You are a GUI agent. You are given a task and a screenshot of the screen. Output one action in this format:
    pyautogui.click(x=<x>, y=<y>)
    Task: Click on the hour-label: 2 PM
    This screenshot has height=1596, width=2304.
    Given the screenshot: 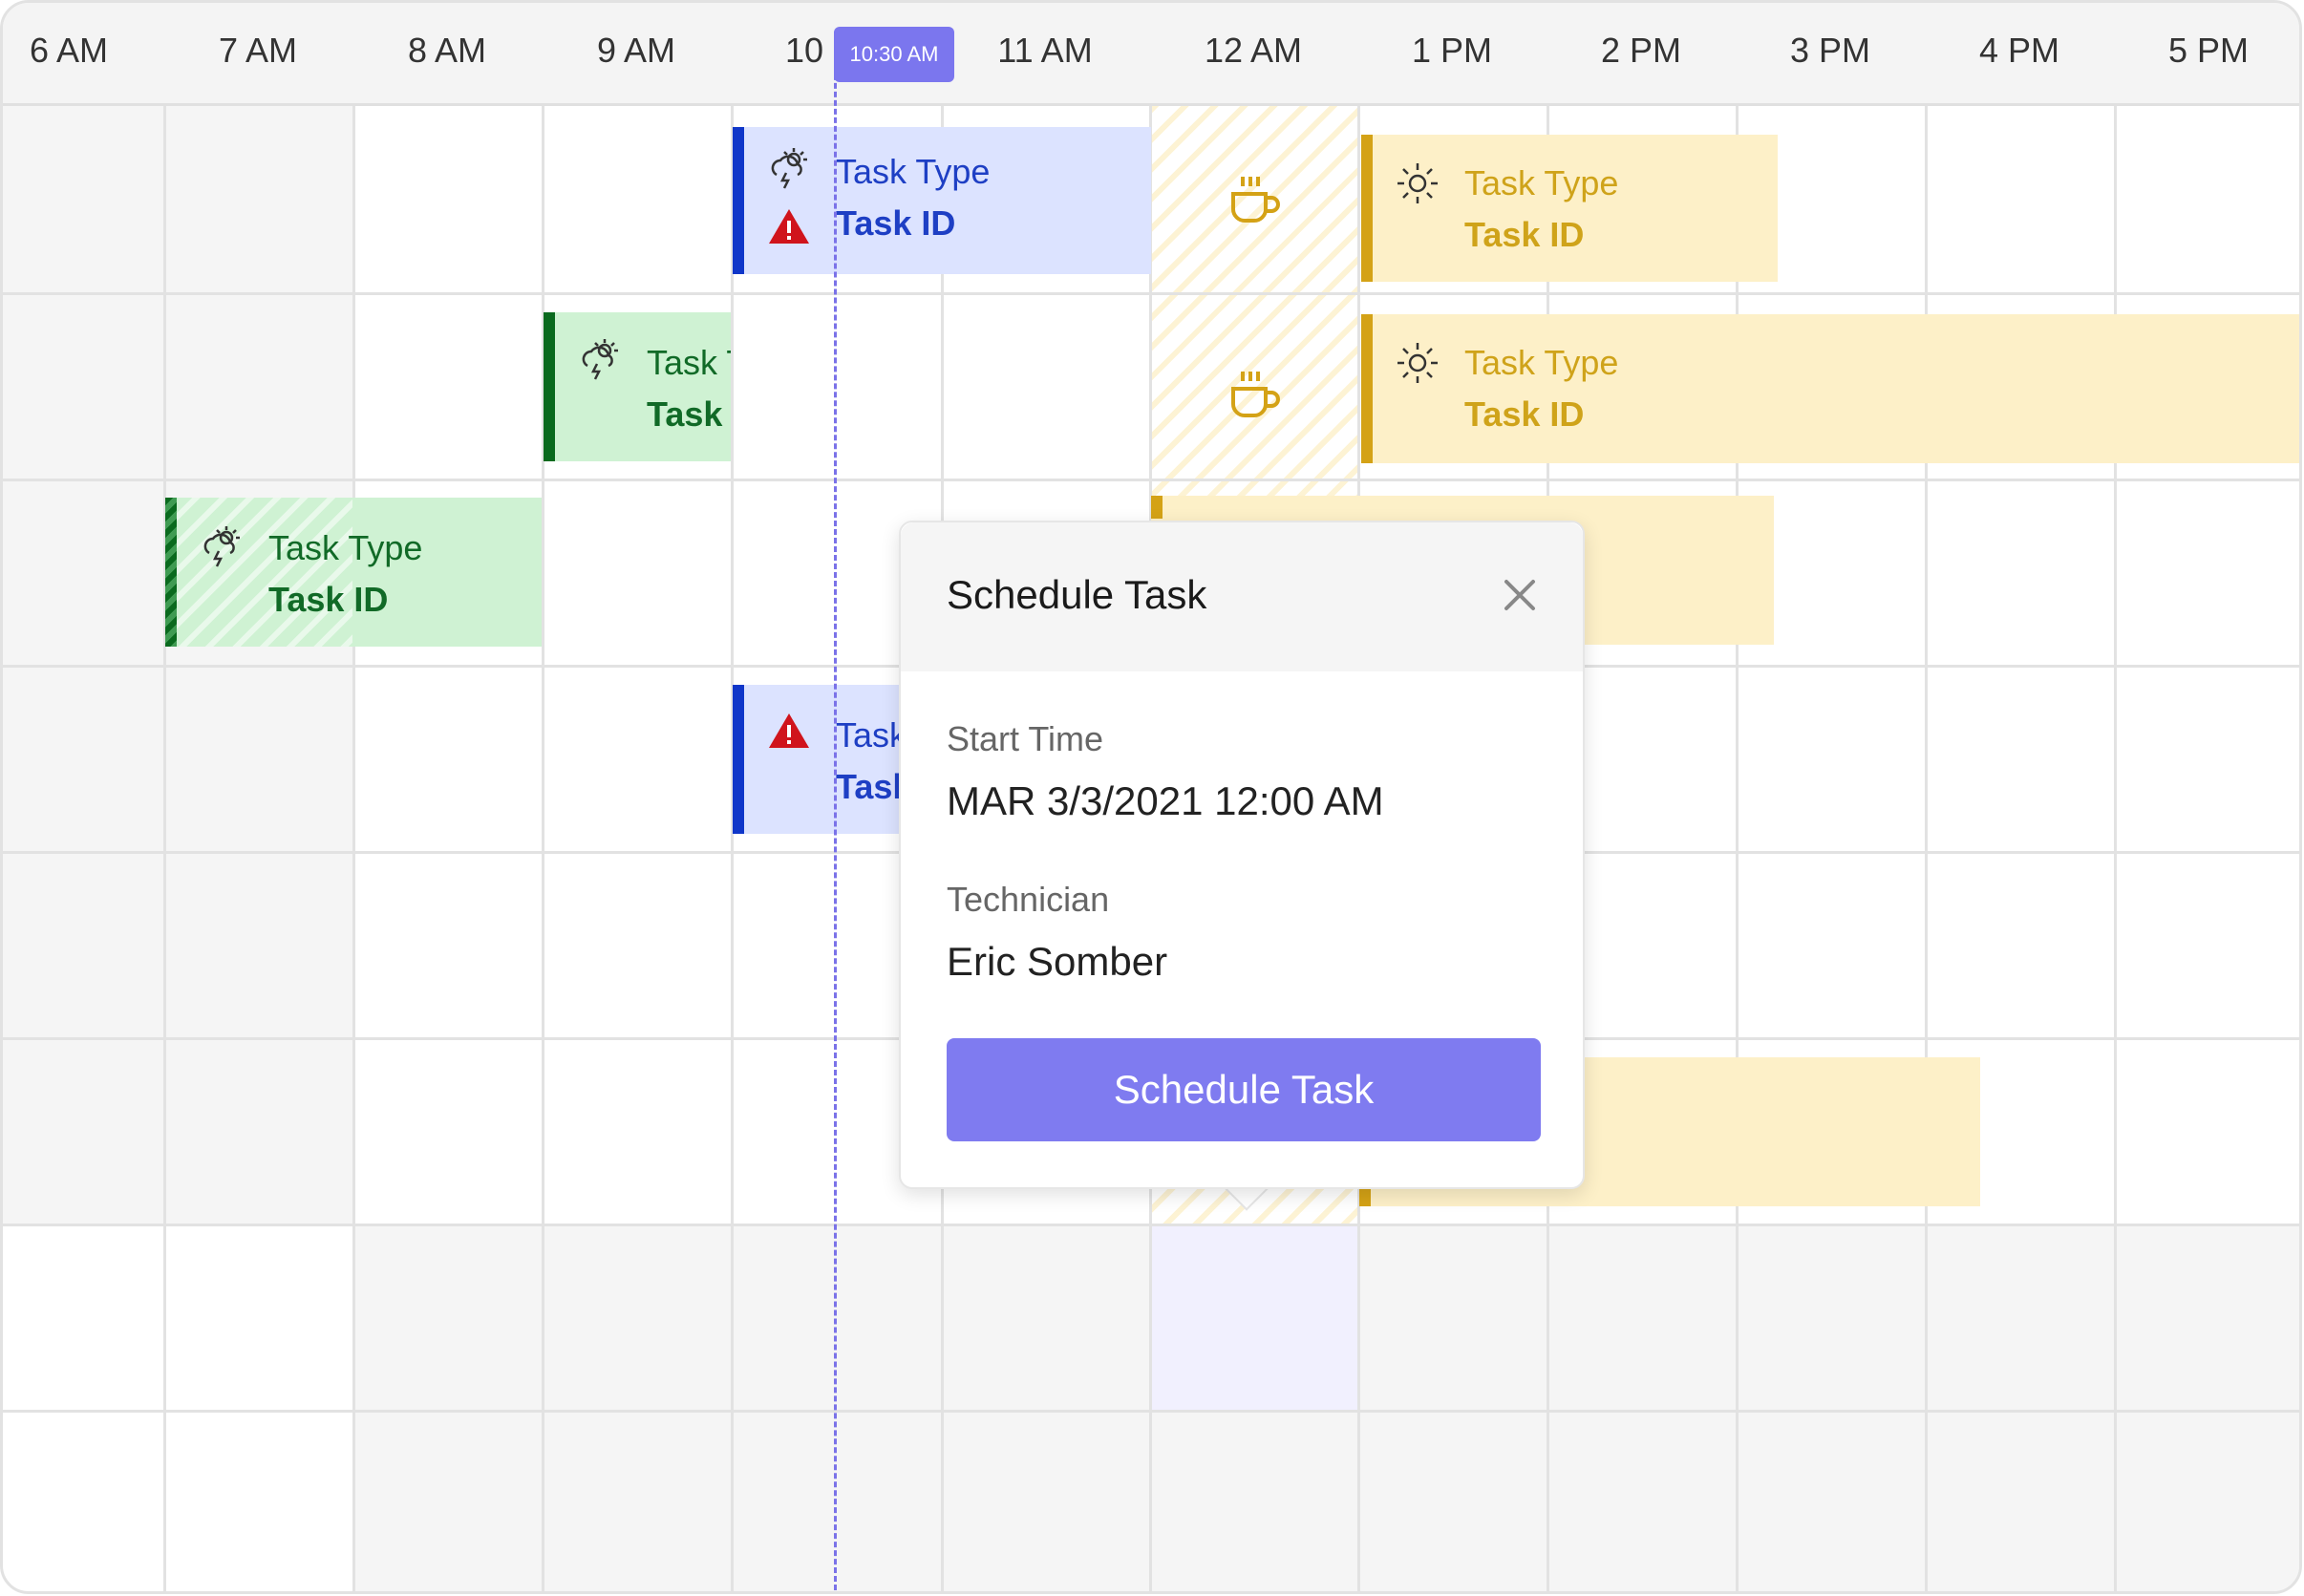 What is the action you would take?
    pyautogui.click(x=1641, y=50)
    